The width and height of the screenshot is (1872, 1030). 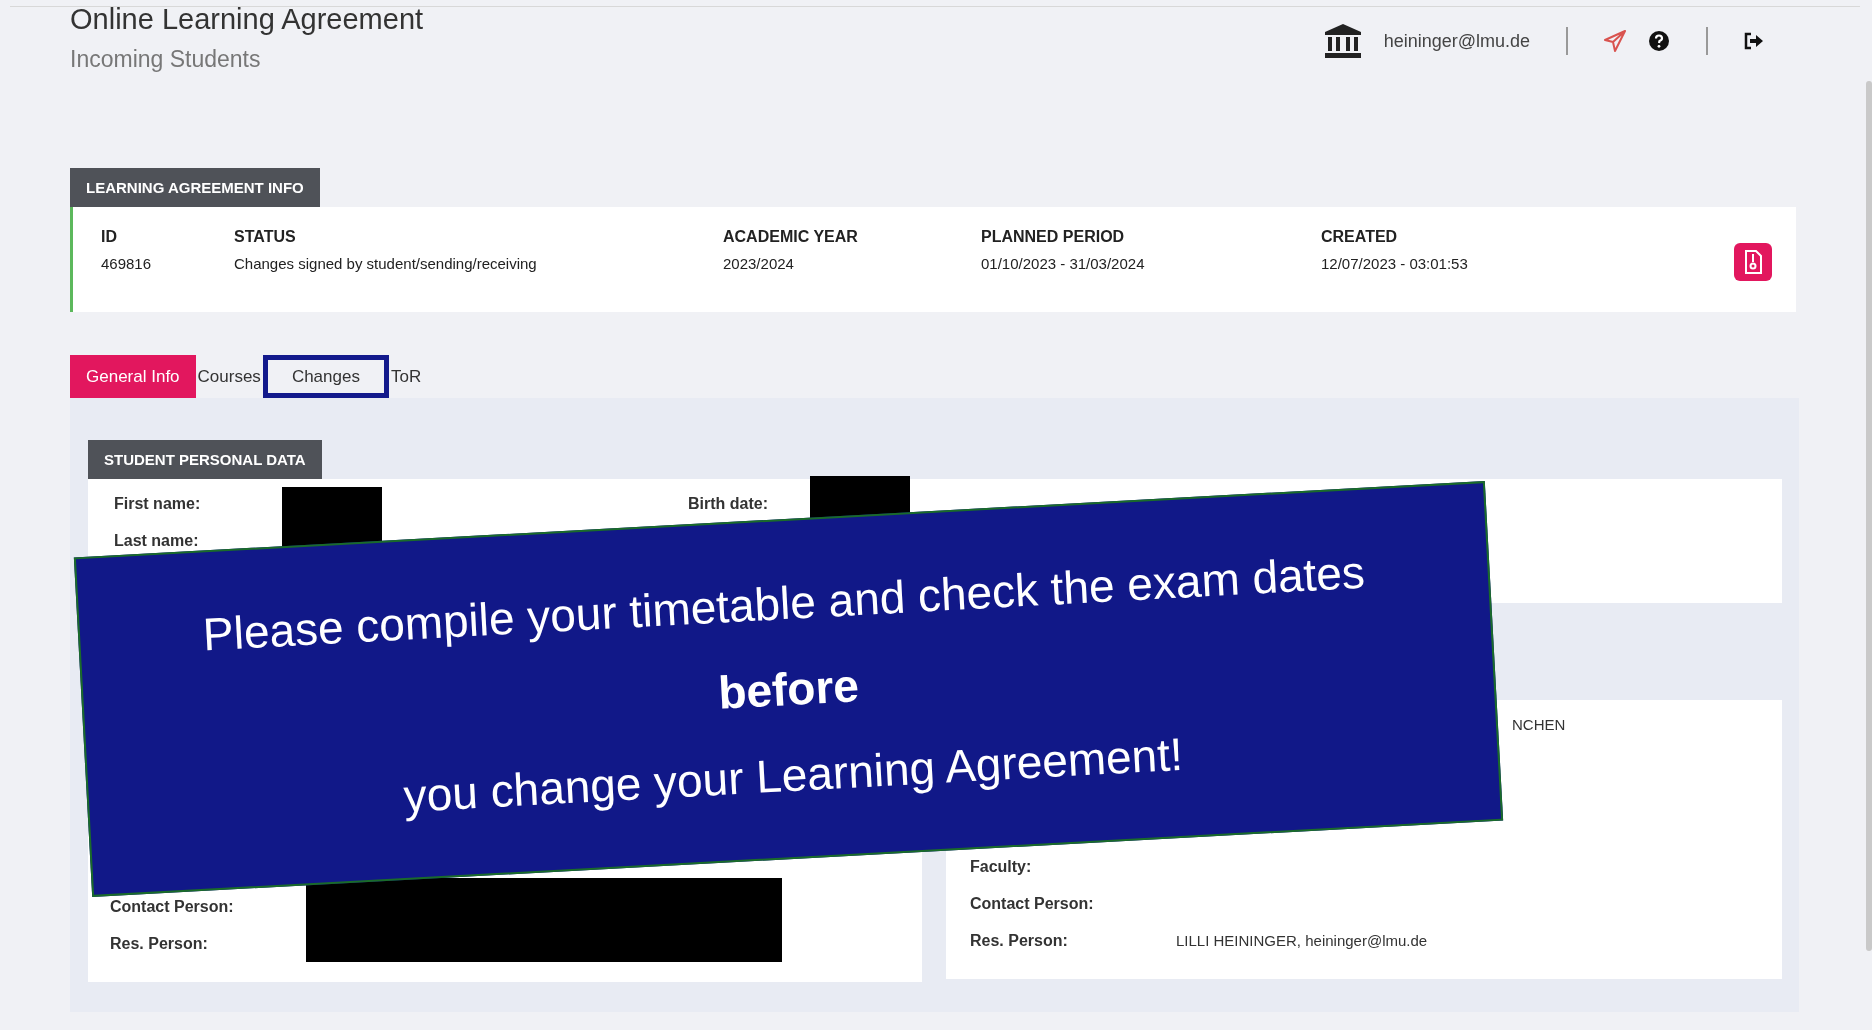 I want to click on section-header: STUDENT PERSONAL DATA, so click(x=205, y=459).